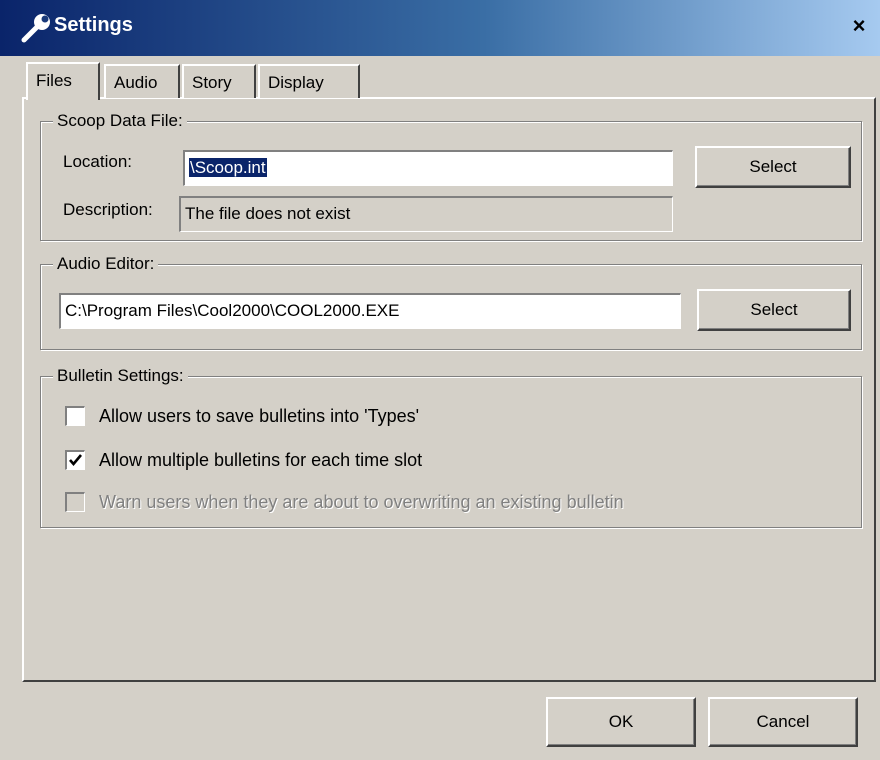 The height and width of the screenshot is (760, 880). I want to click on location-label: Location:, so click(97, 161).